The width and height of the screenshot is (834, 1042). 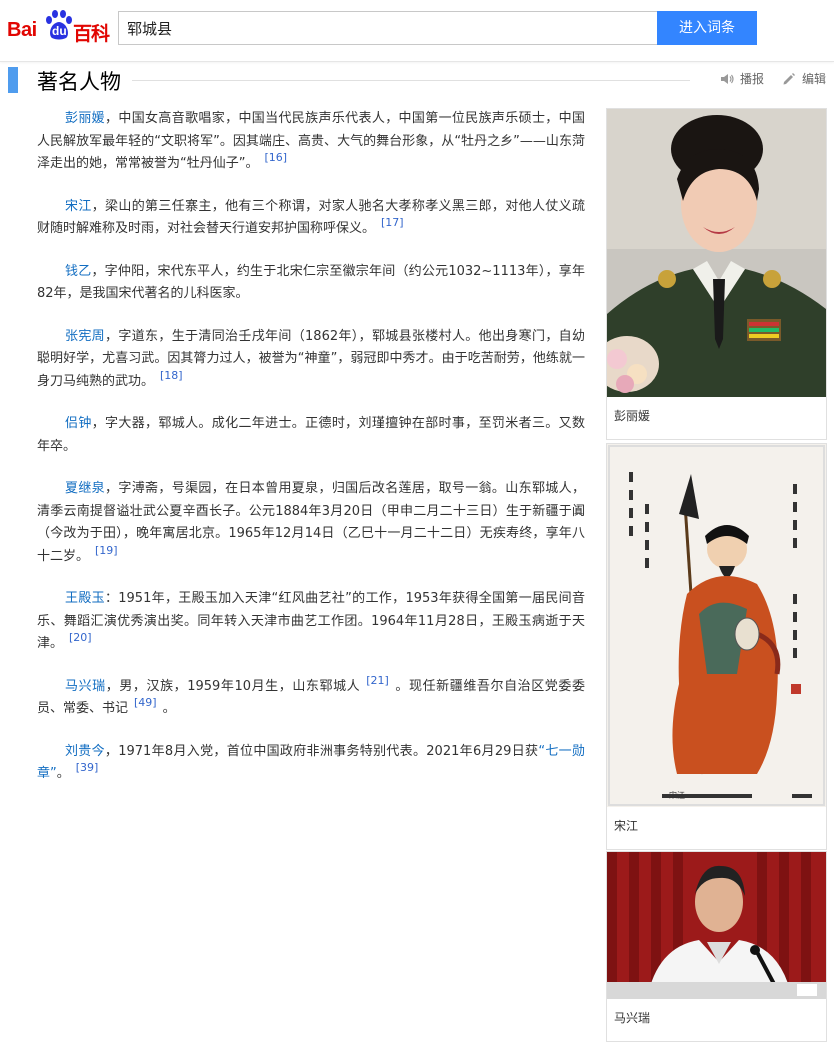 I want to click on top-header: Bai du 百科 进入词条, so click(x=417, y=31).